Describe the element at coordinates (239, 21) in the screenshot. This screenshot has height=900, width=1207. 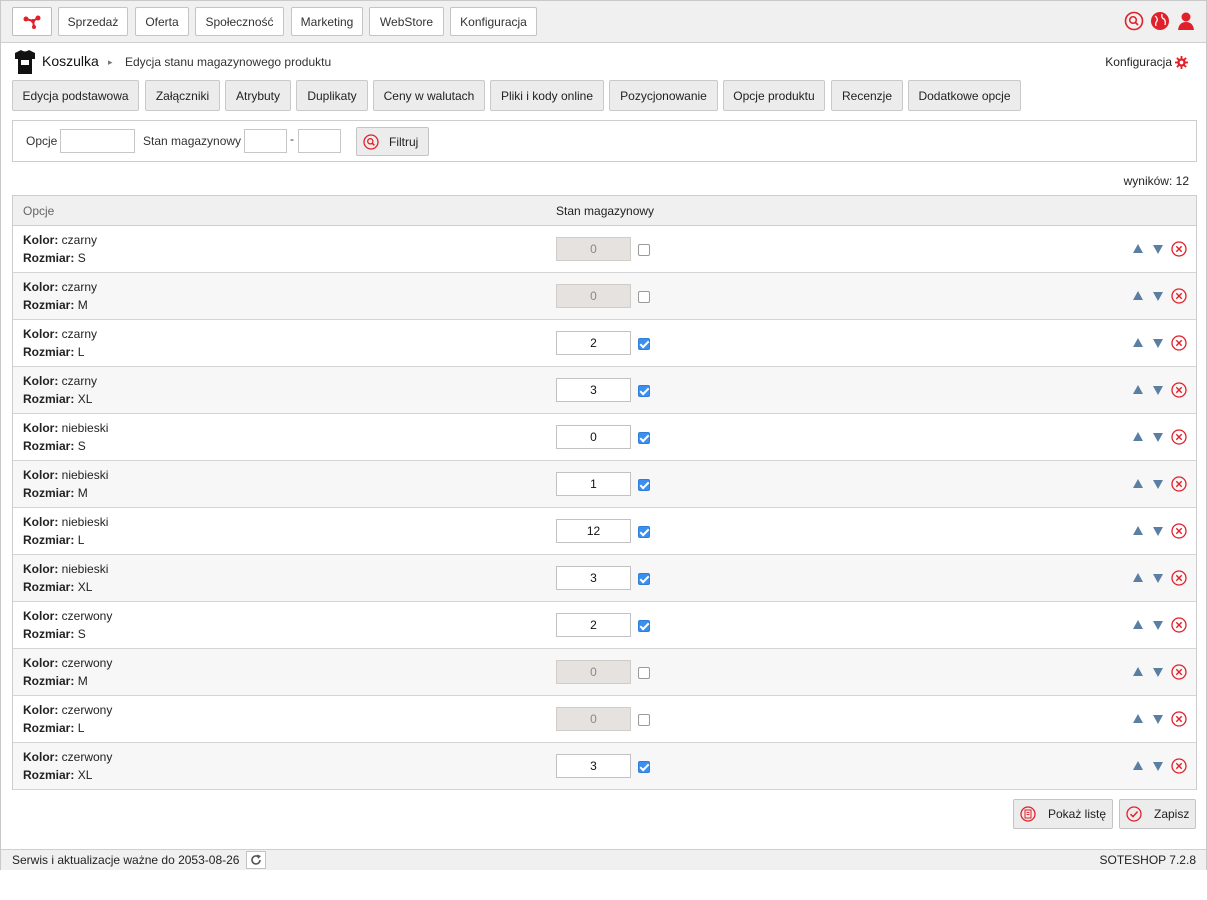
I see `nav-spolecznosc: Społeczność` at that location.